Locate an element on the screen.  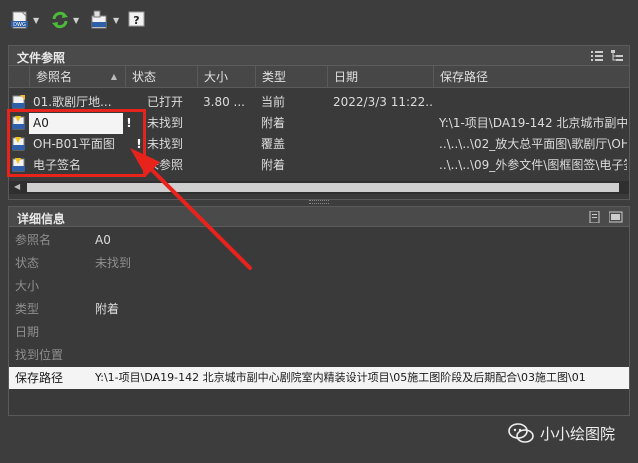
attach-dwg-button: DWG ▼ is located at coordinates (24, 20).